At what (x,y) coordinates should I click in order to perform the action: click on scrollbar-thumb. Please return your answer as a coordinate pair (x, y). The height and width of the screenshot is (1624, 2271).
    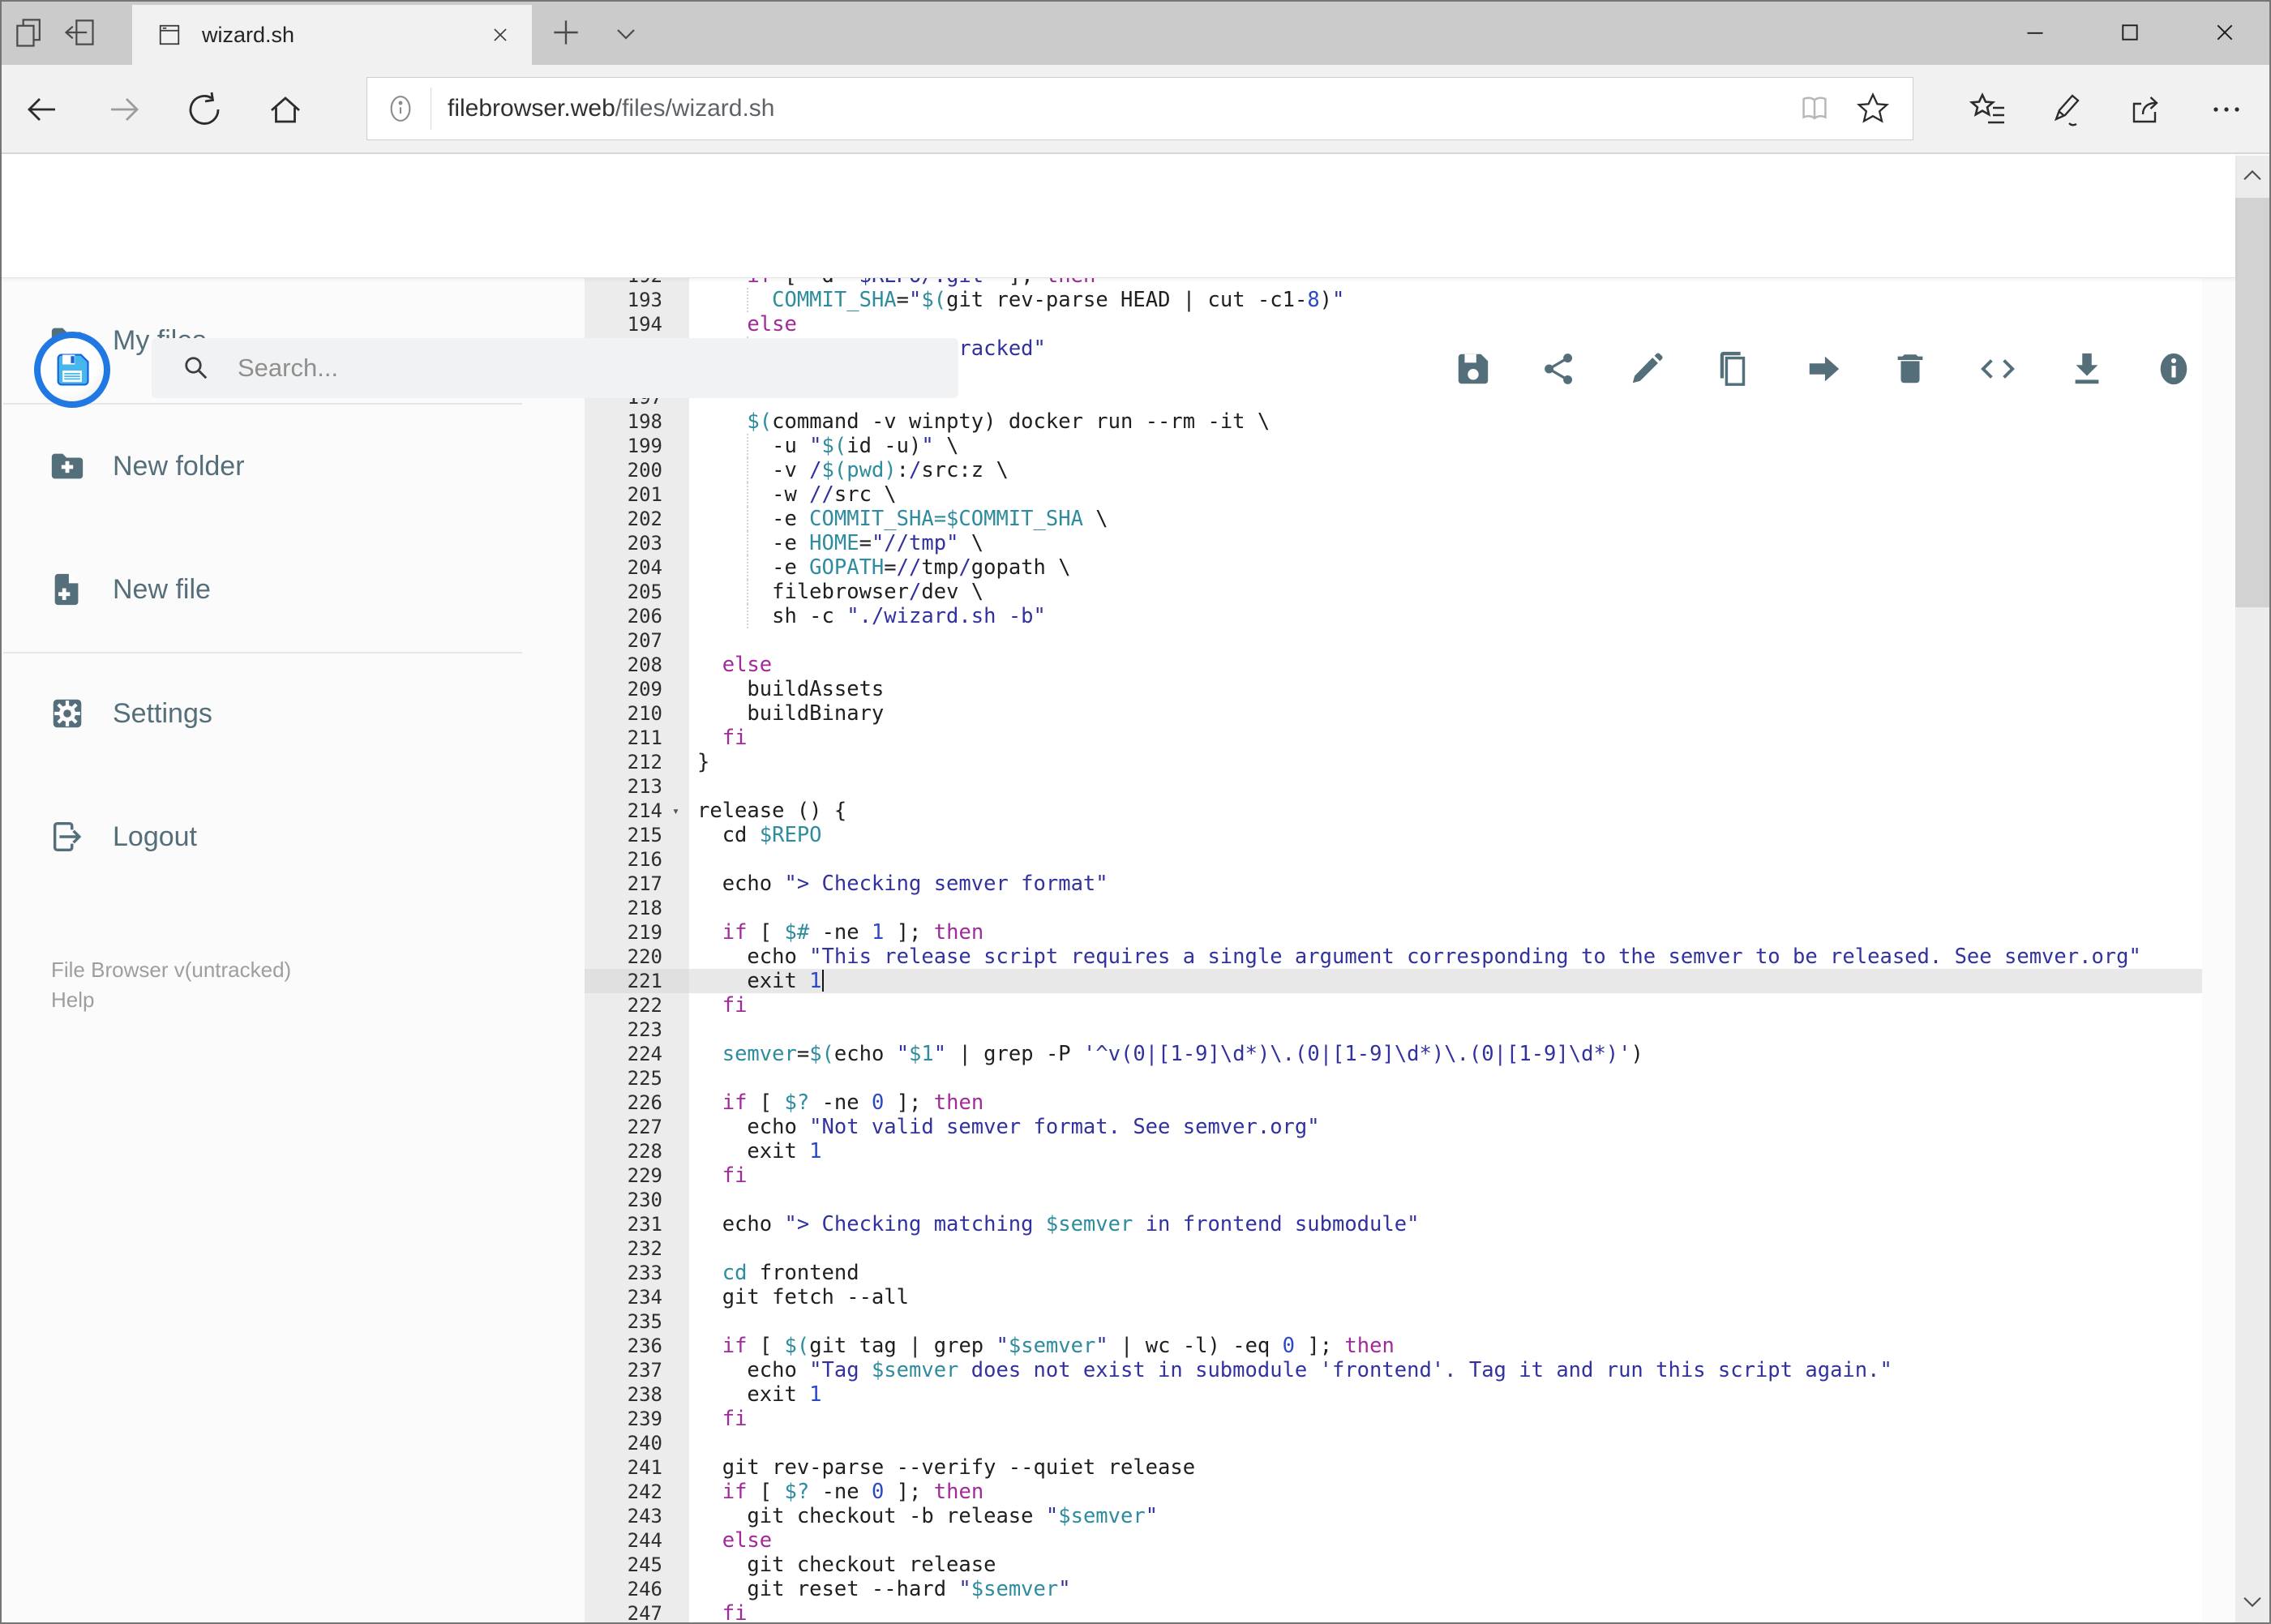
    Looking at the image, I should click on (2252, 403).